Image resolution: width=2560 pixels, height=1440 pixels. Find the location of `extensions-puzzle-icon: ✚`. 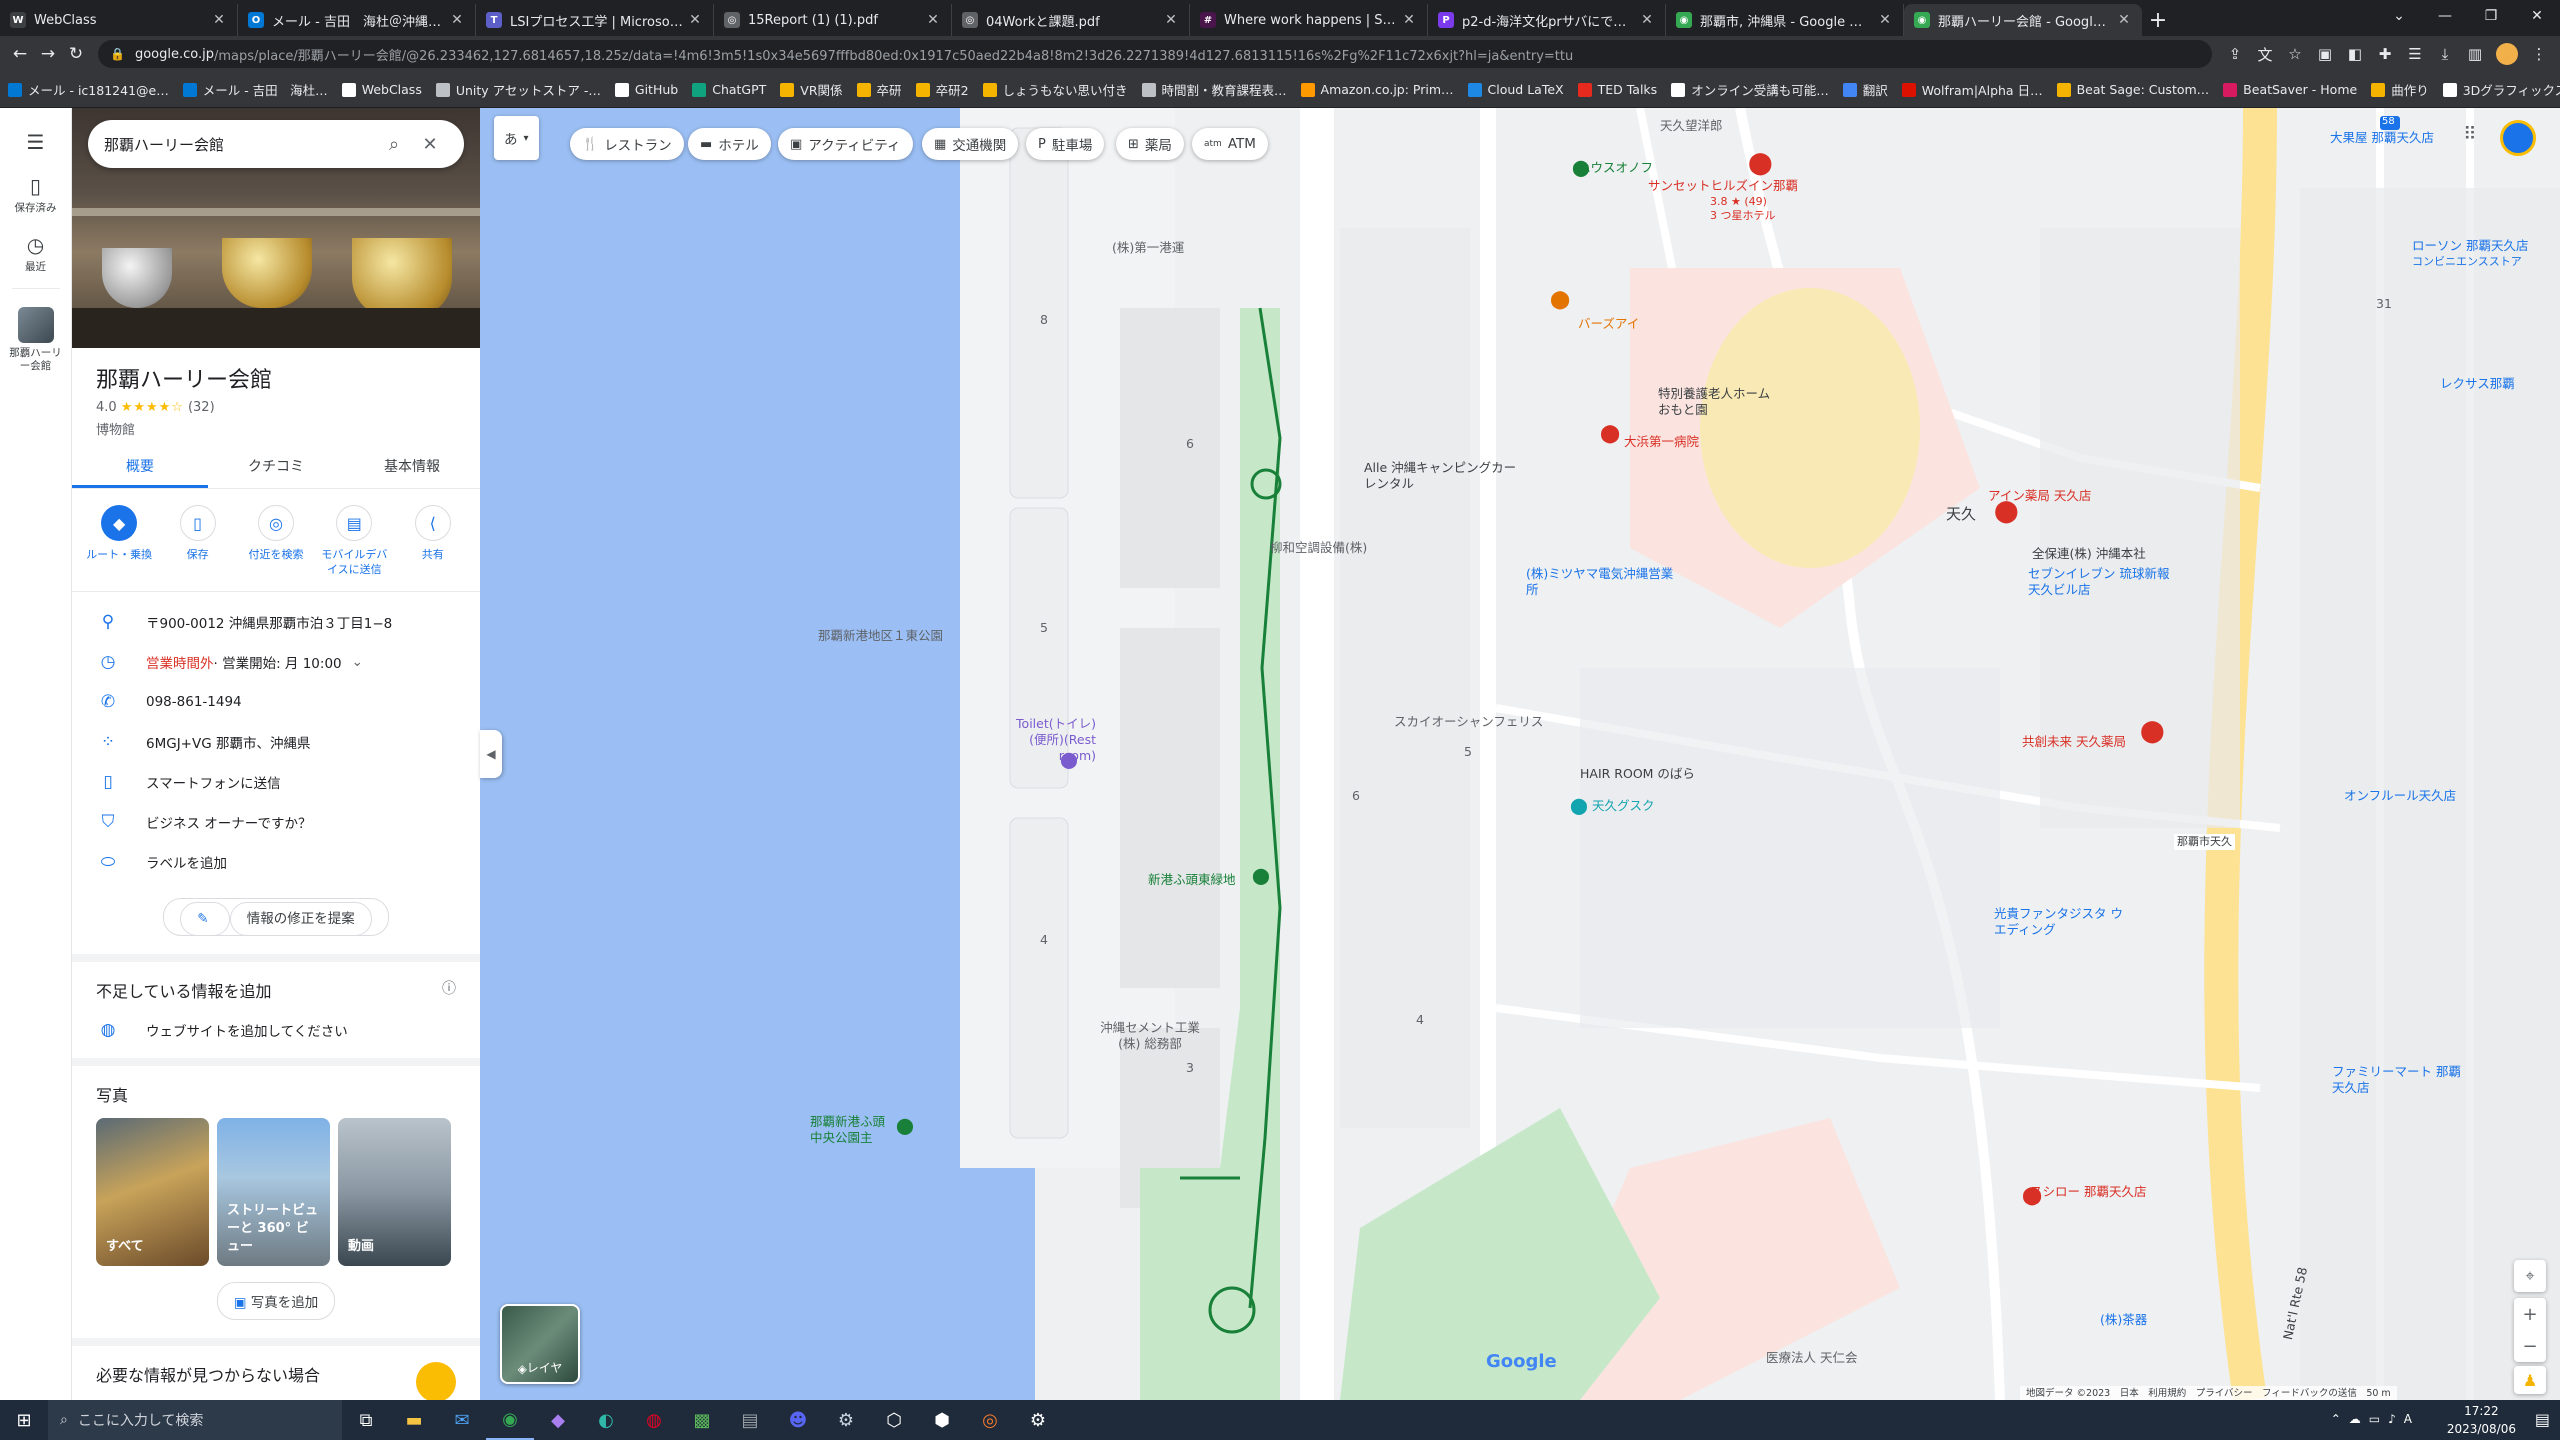

extensions-puzzle-icon: ✚ is located at coordinates (2385, 54).